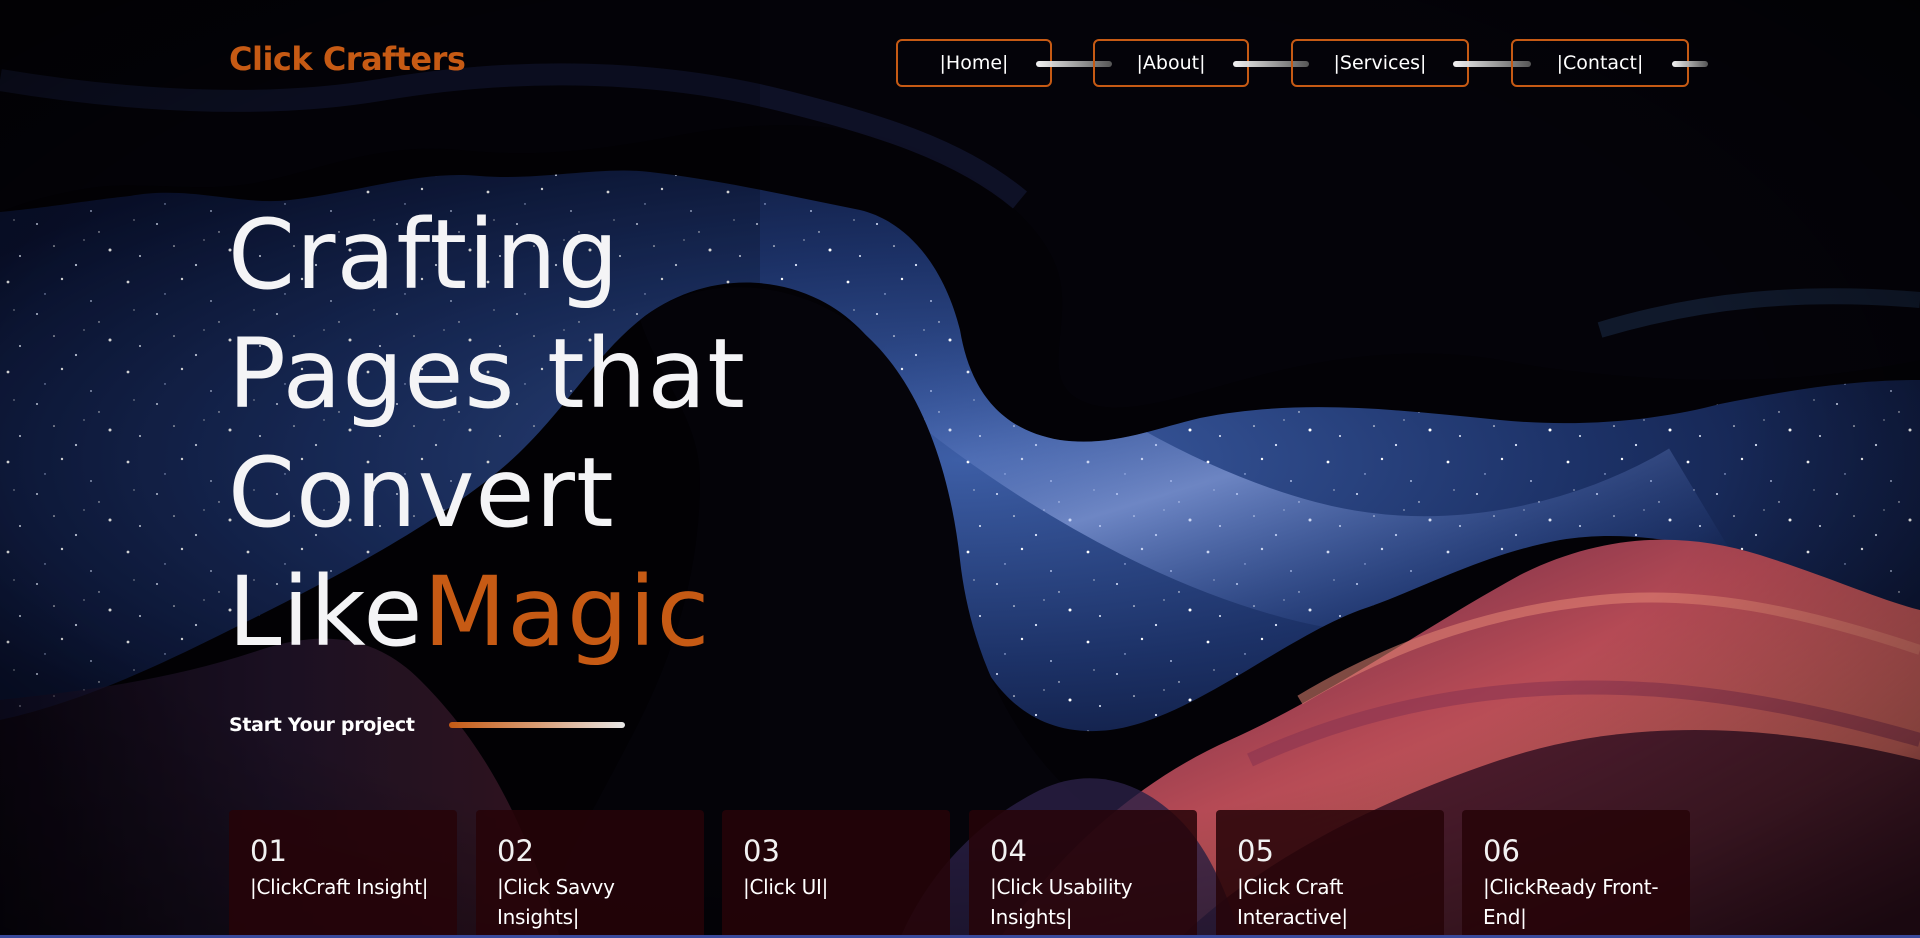  Describe the element at coordinates (1576, 874) in the screenshot. I see `service-card: 06 |ClickReady Front-End|` at that location.